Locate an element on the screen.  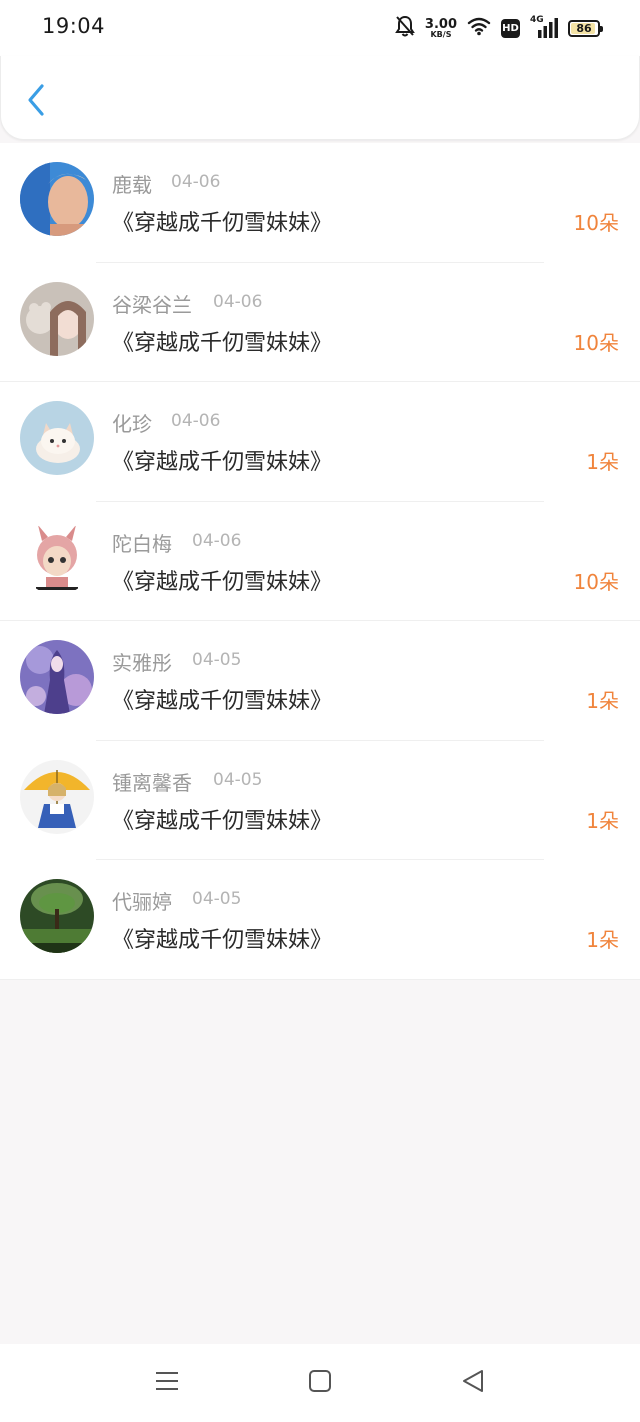
wifi-icon is located at coordinates (479, 28).